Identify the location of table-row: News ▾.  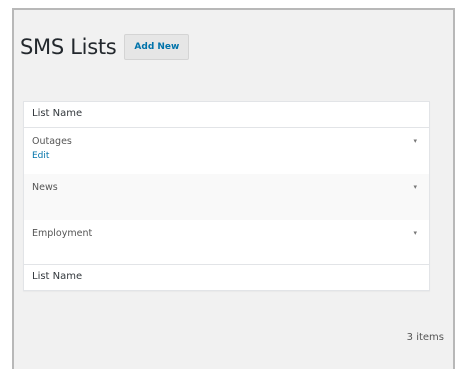
(226, 197).